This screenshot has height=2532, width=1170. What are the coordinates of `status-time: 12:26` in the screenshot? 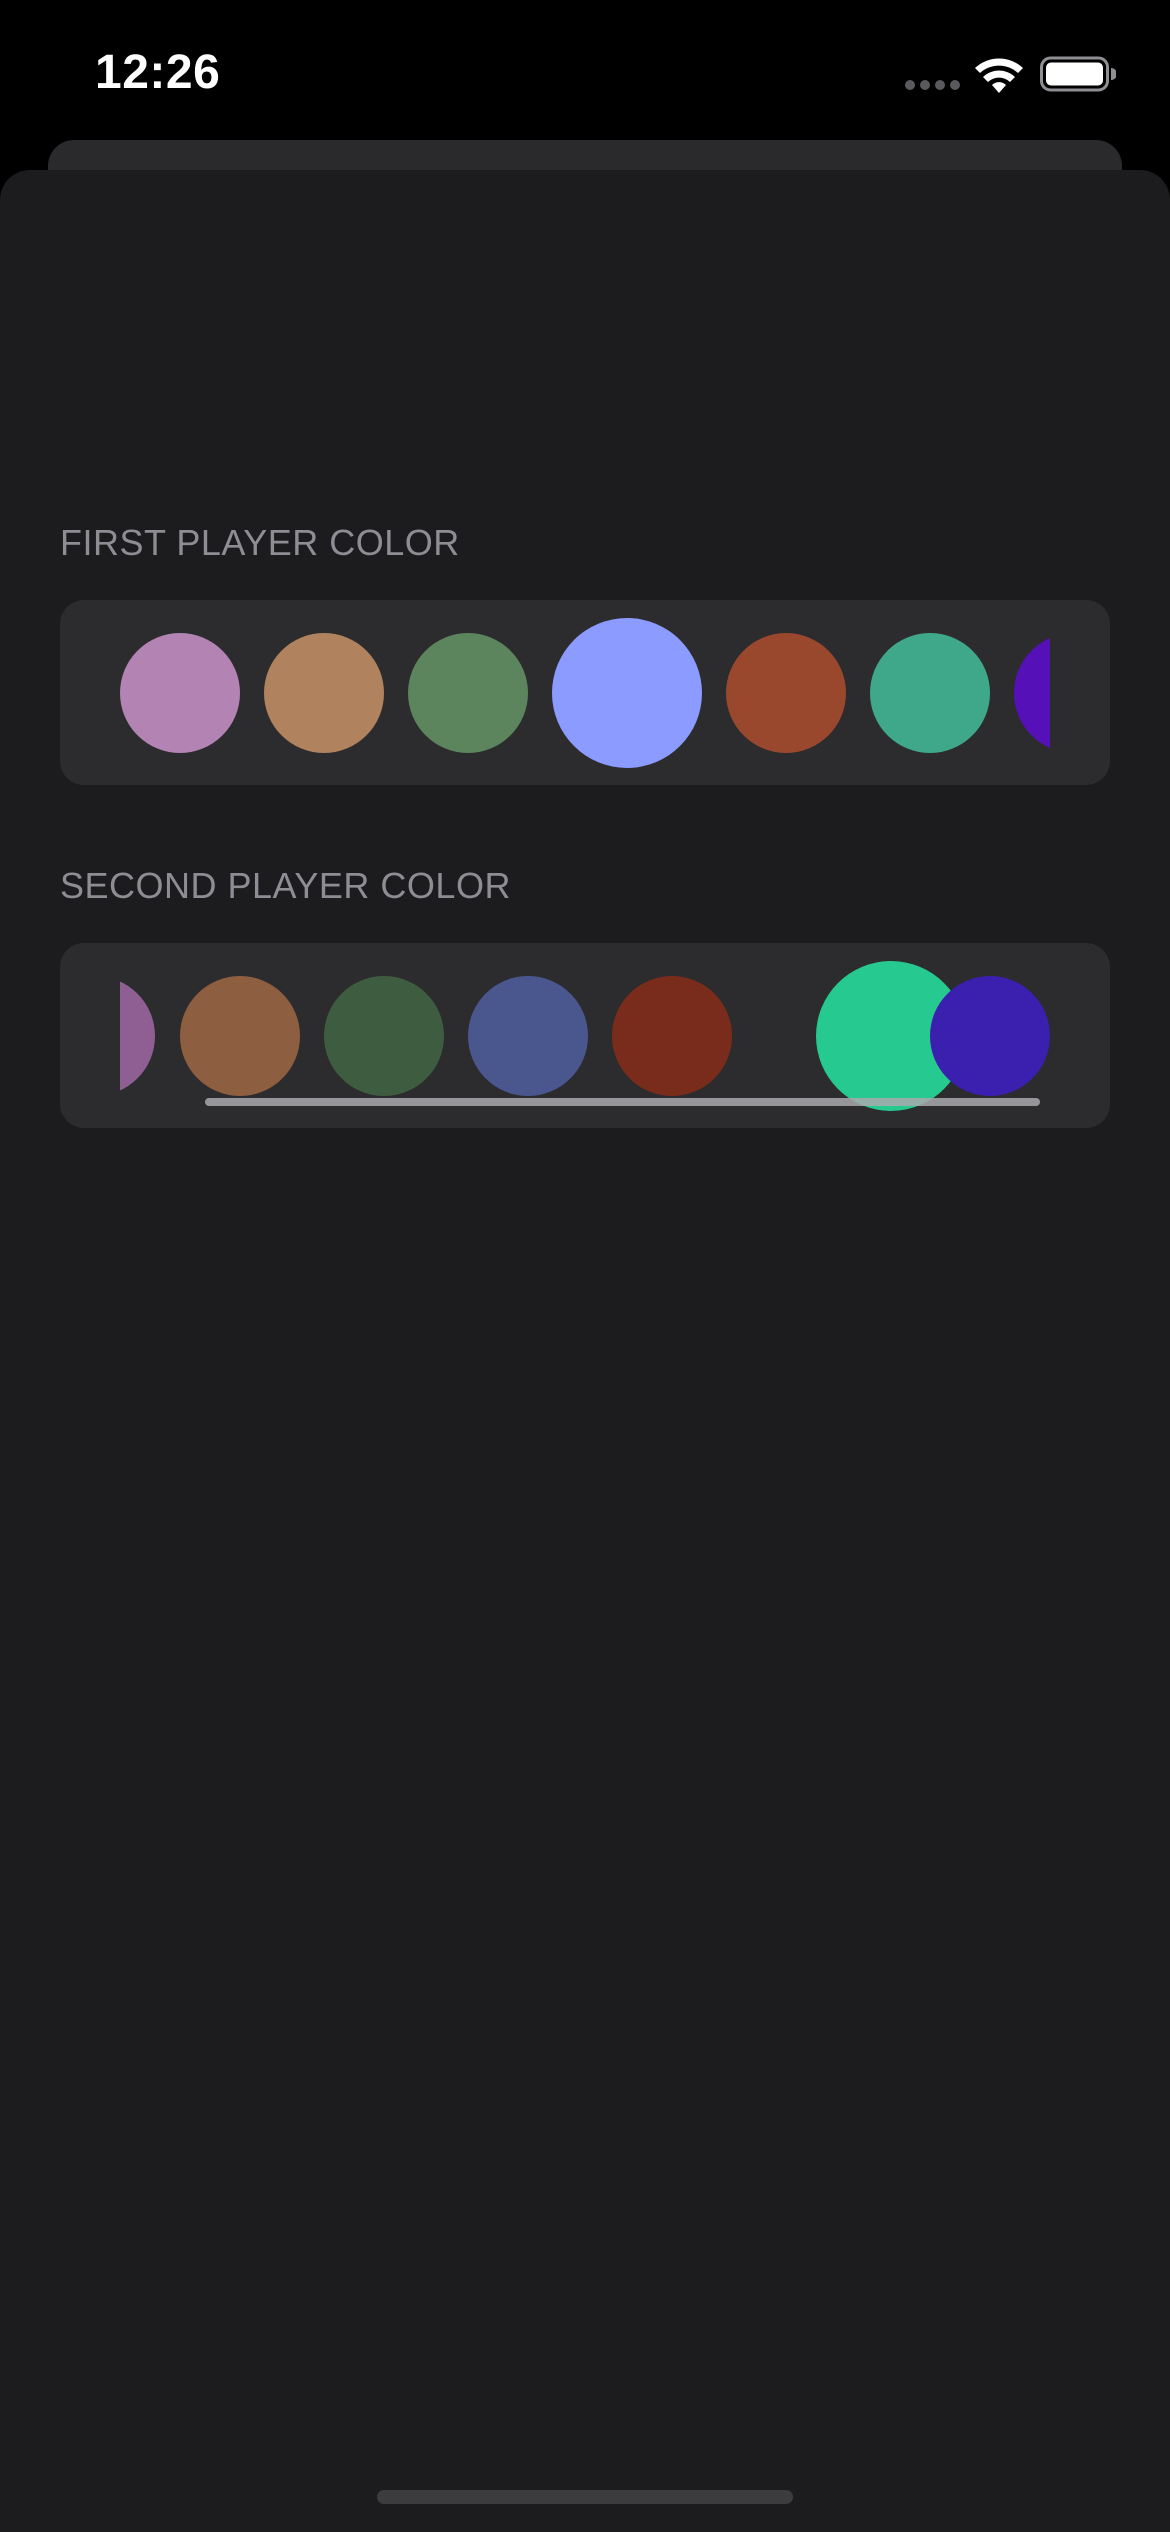 It's located at (158, 72).